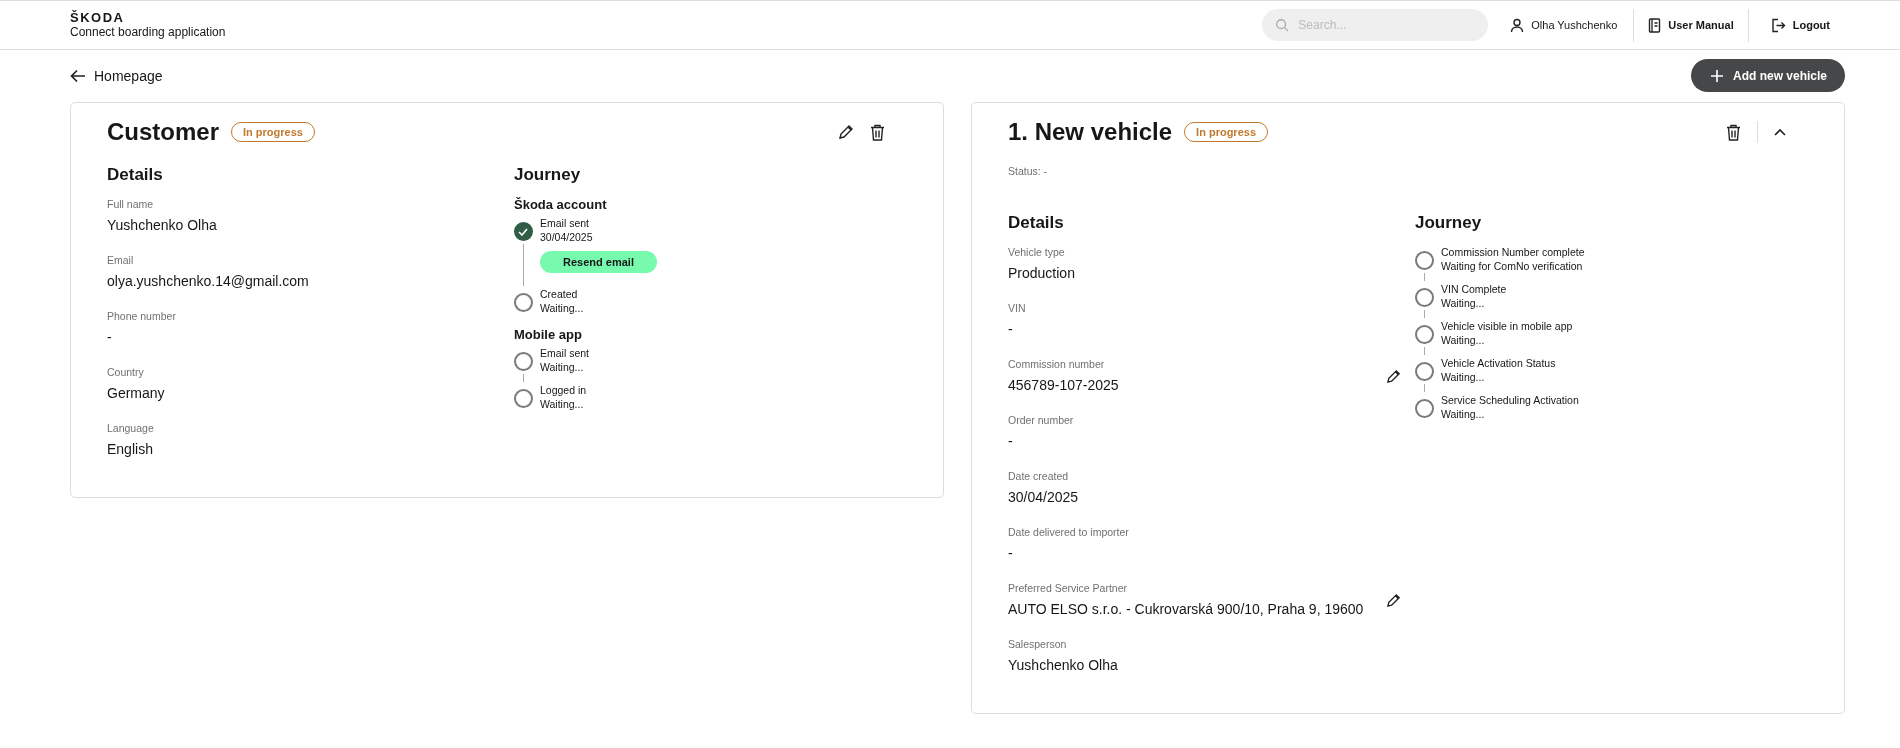  I want to click on logout-link: Logout, so click(1789, 25).